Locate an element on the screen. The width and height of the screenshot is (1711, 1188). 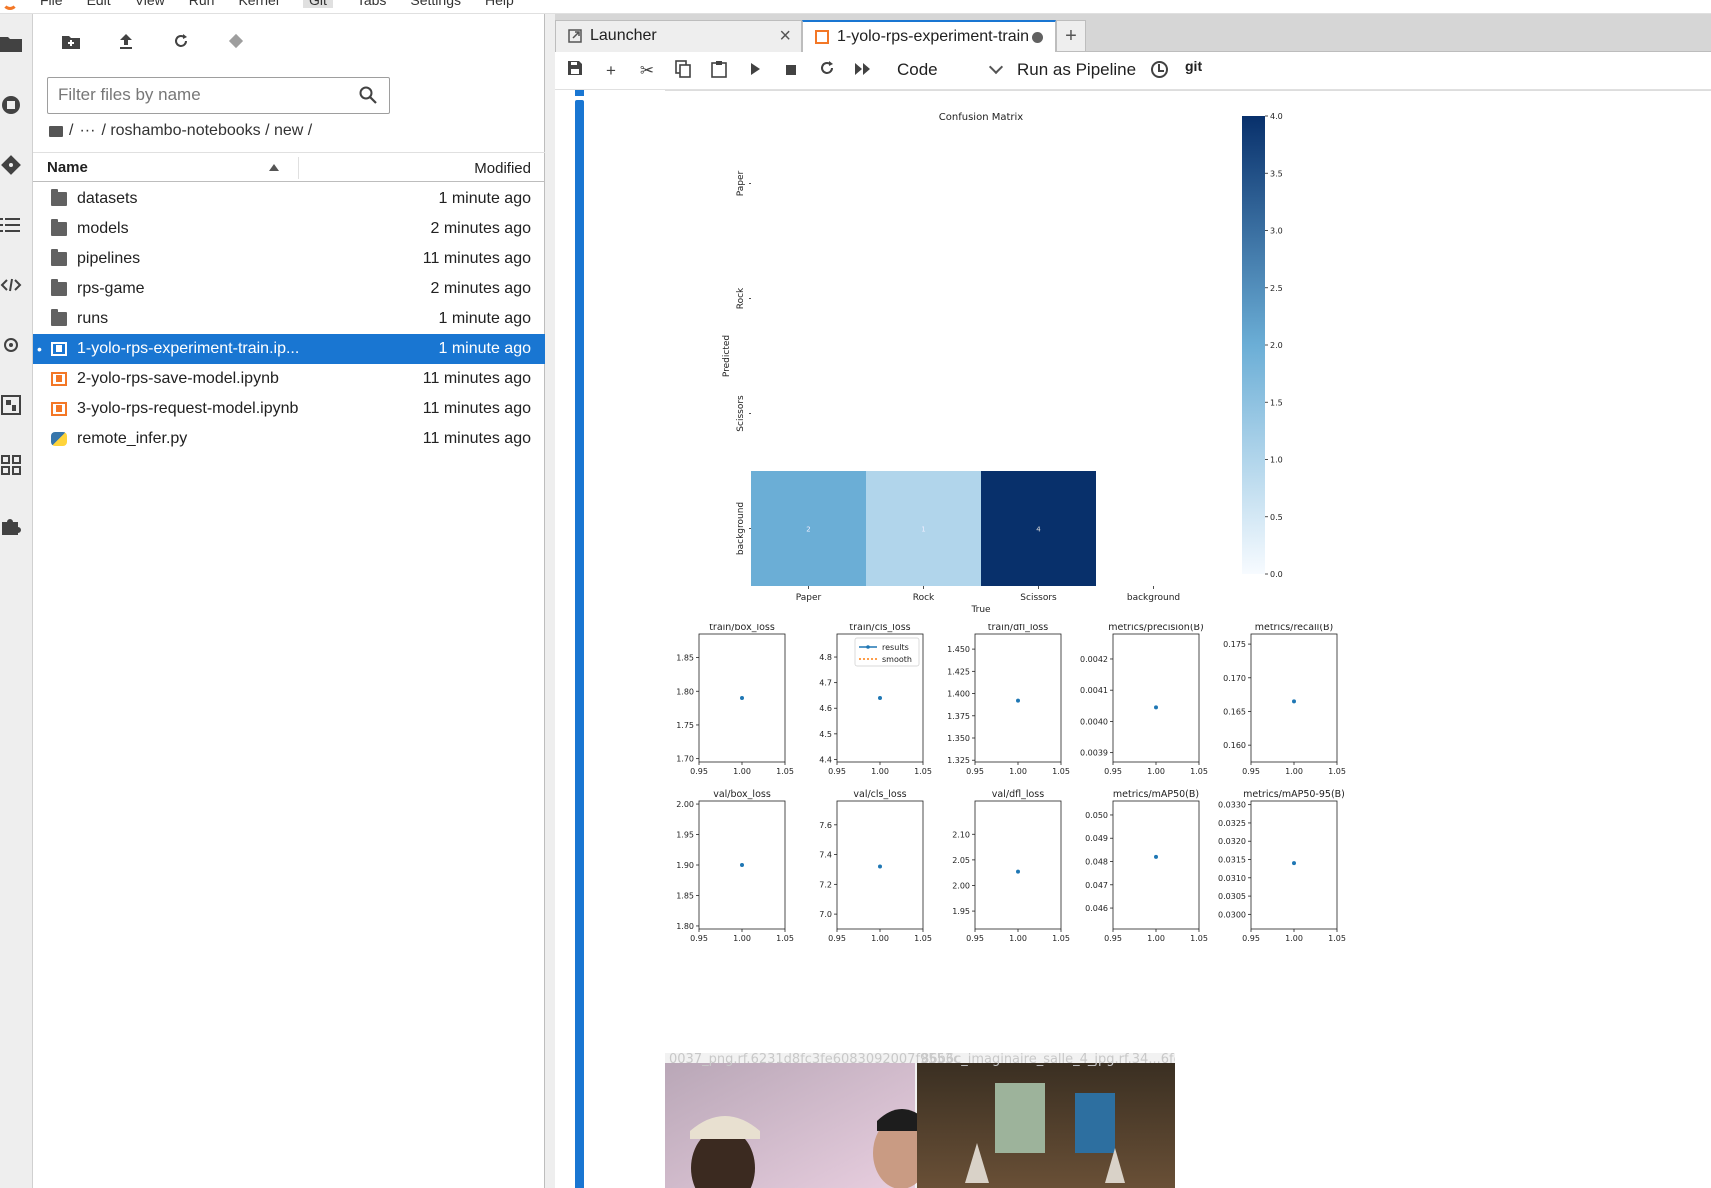
panel-title: metrics/precision(B) is located at coordinates (1156, 628).